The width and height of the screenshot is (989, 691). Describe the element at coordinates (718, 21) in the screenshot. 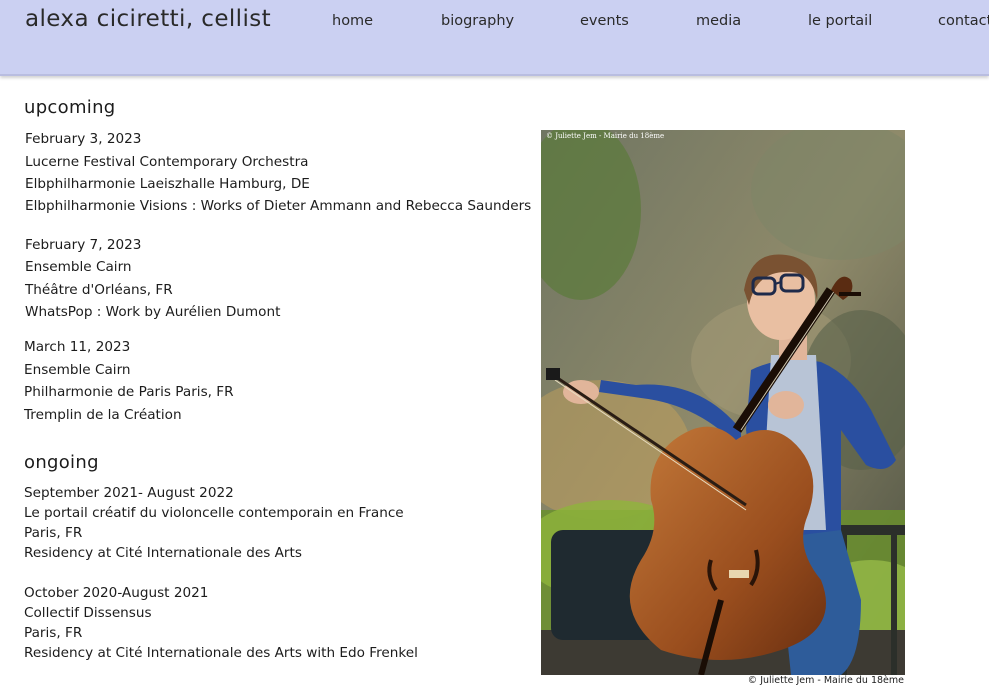

I see `nav-media: media` at that location.